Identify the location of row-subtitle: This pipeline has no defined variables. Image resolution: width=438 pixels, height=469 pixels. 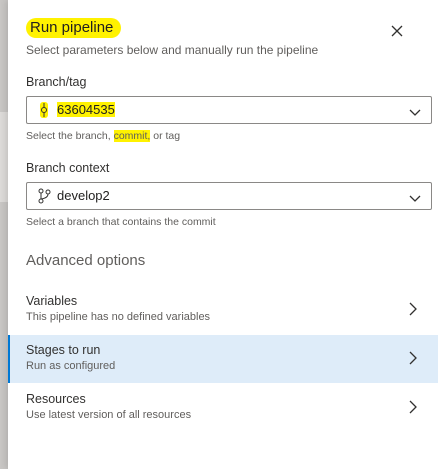
(118, 317).